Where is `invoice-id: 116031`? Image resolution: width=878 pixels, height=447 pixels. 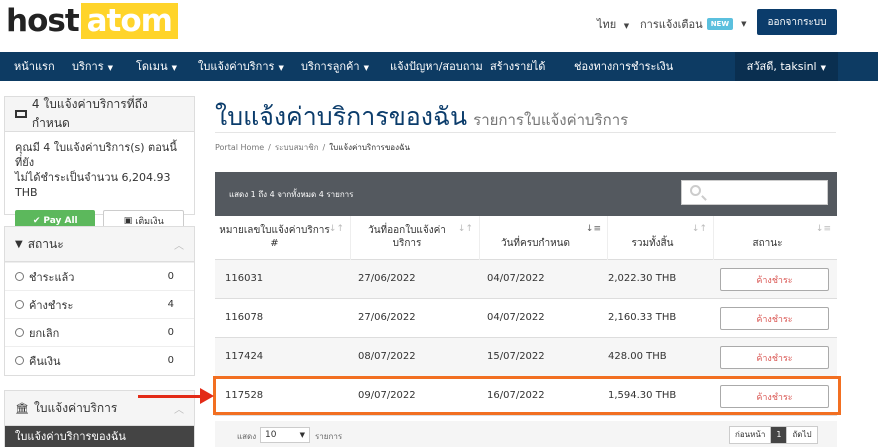
invoice-id: 116031 is located at coordinates (244, 278).